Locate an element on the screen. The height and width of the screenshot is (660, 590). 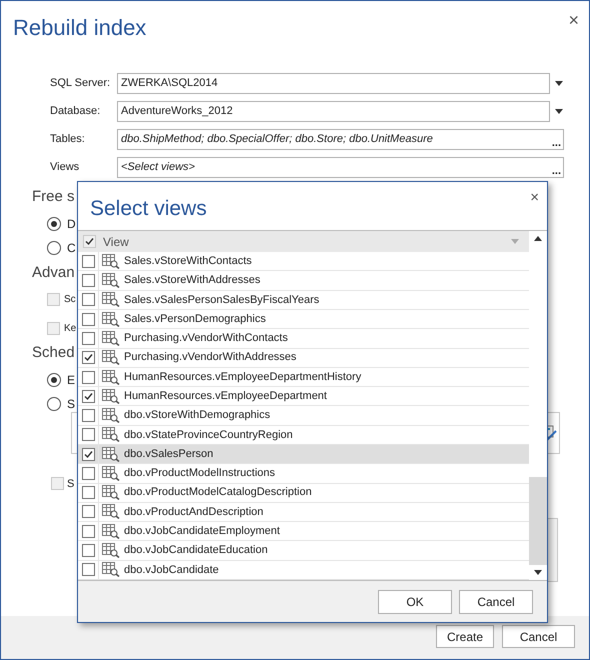
view-row: Sales.vPersonDemographics is located at coordinates (303, 320).